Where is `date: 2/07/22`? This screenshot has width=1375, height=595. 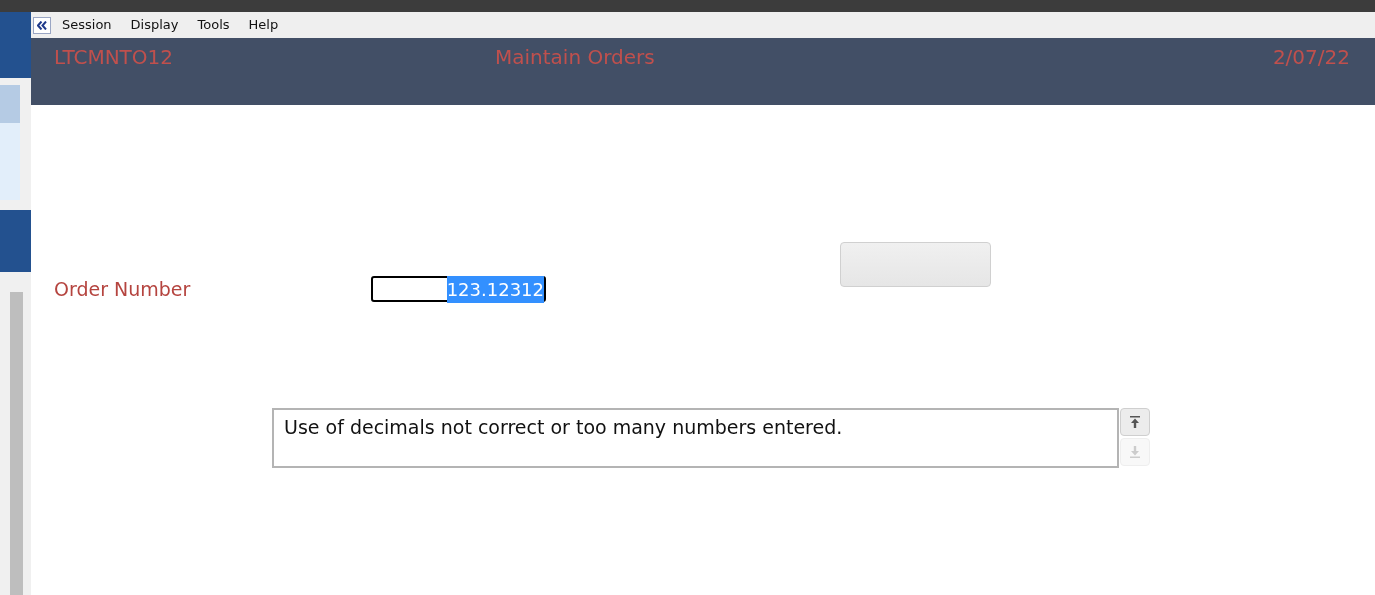 date: 2/07/22 is located at coordinates (1311, 57).